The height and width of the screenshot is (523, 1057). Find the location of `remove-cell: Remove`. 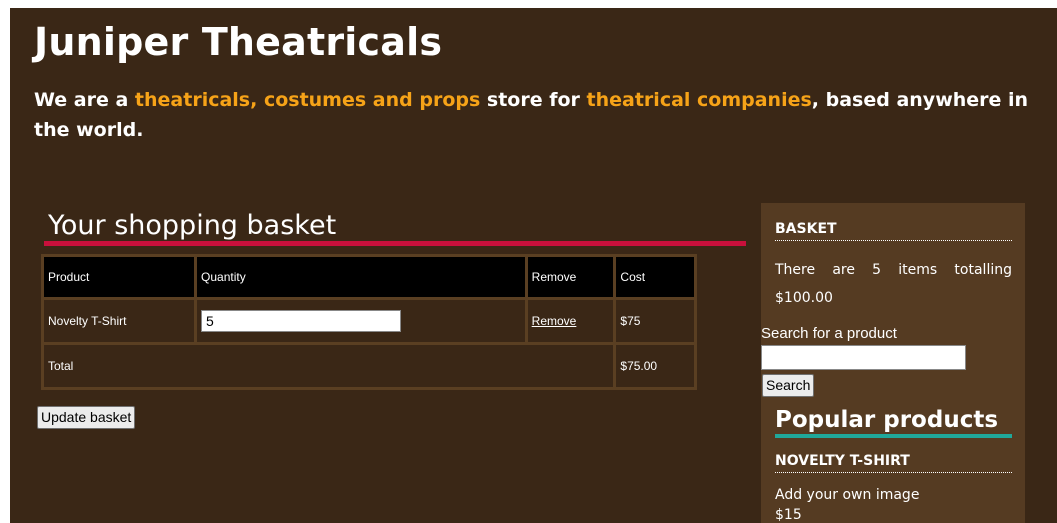

remove-cell: Remove is located at coordinates (570, 321).